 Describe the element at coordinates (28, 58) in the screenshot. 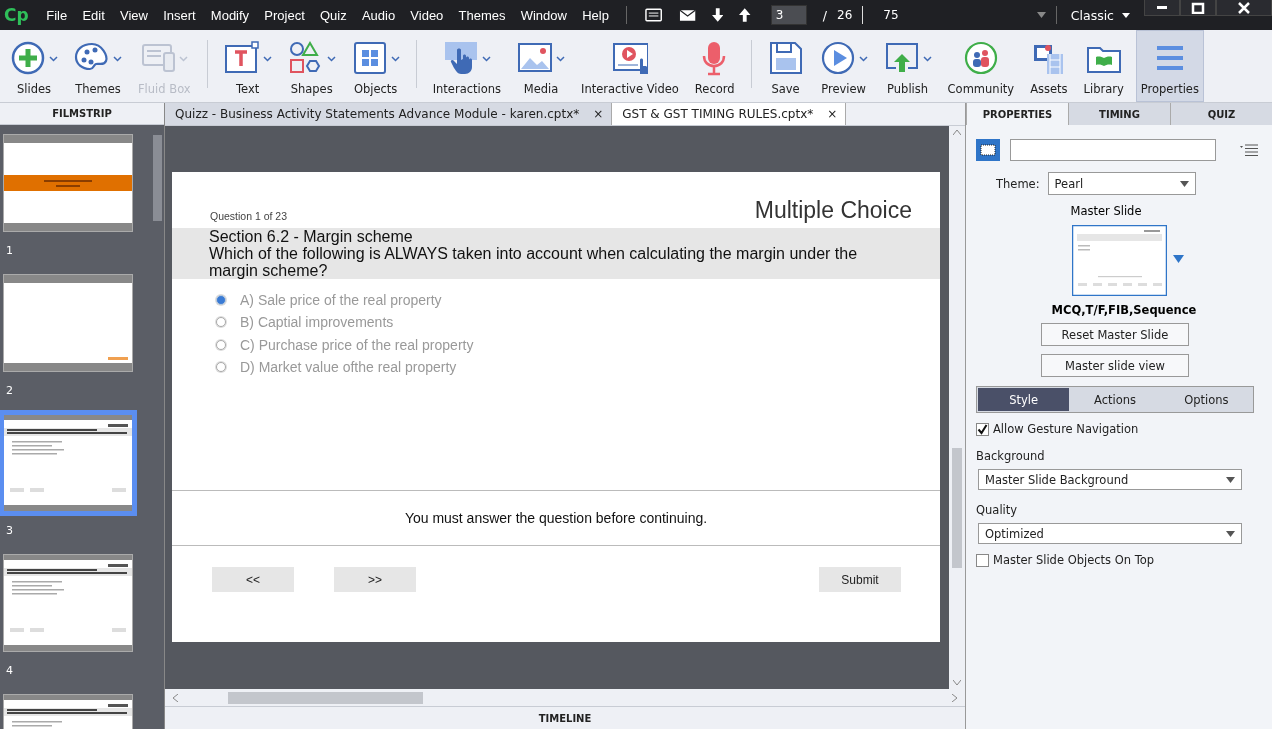

I see `slides-icon` at that location.